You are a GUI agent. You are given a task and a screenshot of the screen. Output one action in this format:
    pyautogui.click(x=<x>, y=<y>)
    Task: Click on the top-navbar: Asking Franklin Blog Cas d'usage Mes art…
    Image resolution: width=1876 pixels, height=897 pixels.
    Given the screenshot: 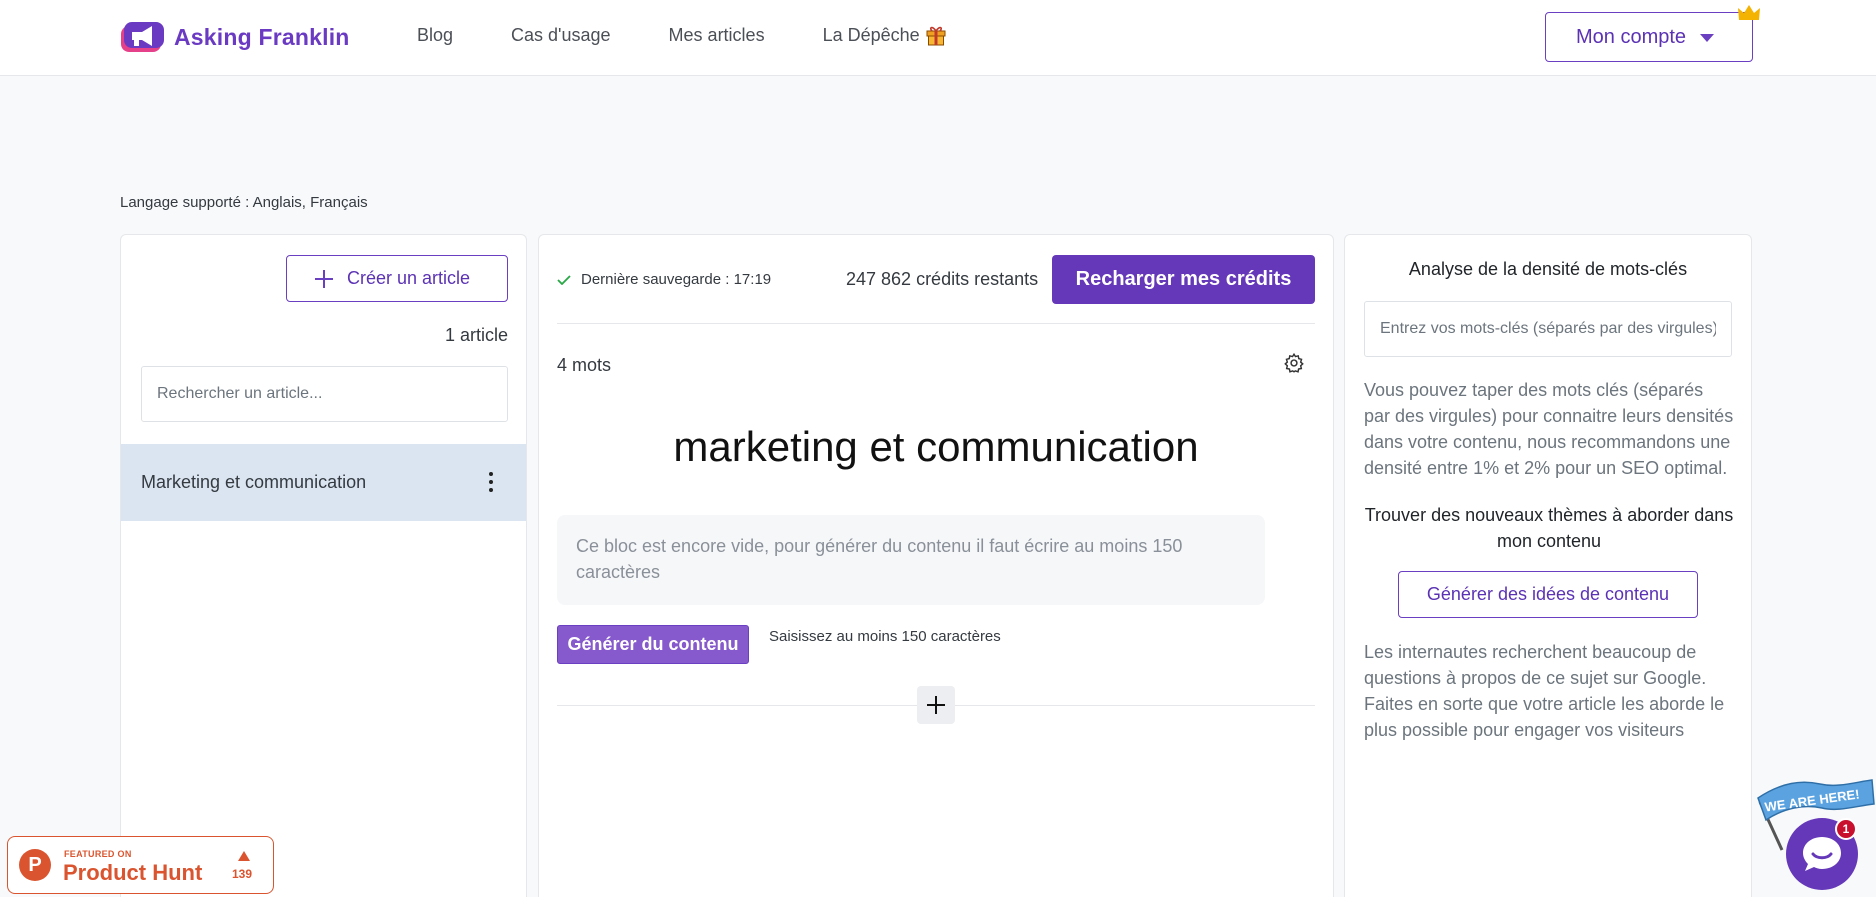 What is the action you would take?
    pyautogui.click(x=938, y=38)
    